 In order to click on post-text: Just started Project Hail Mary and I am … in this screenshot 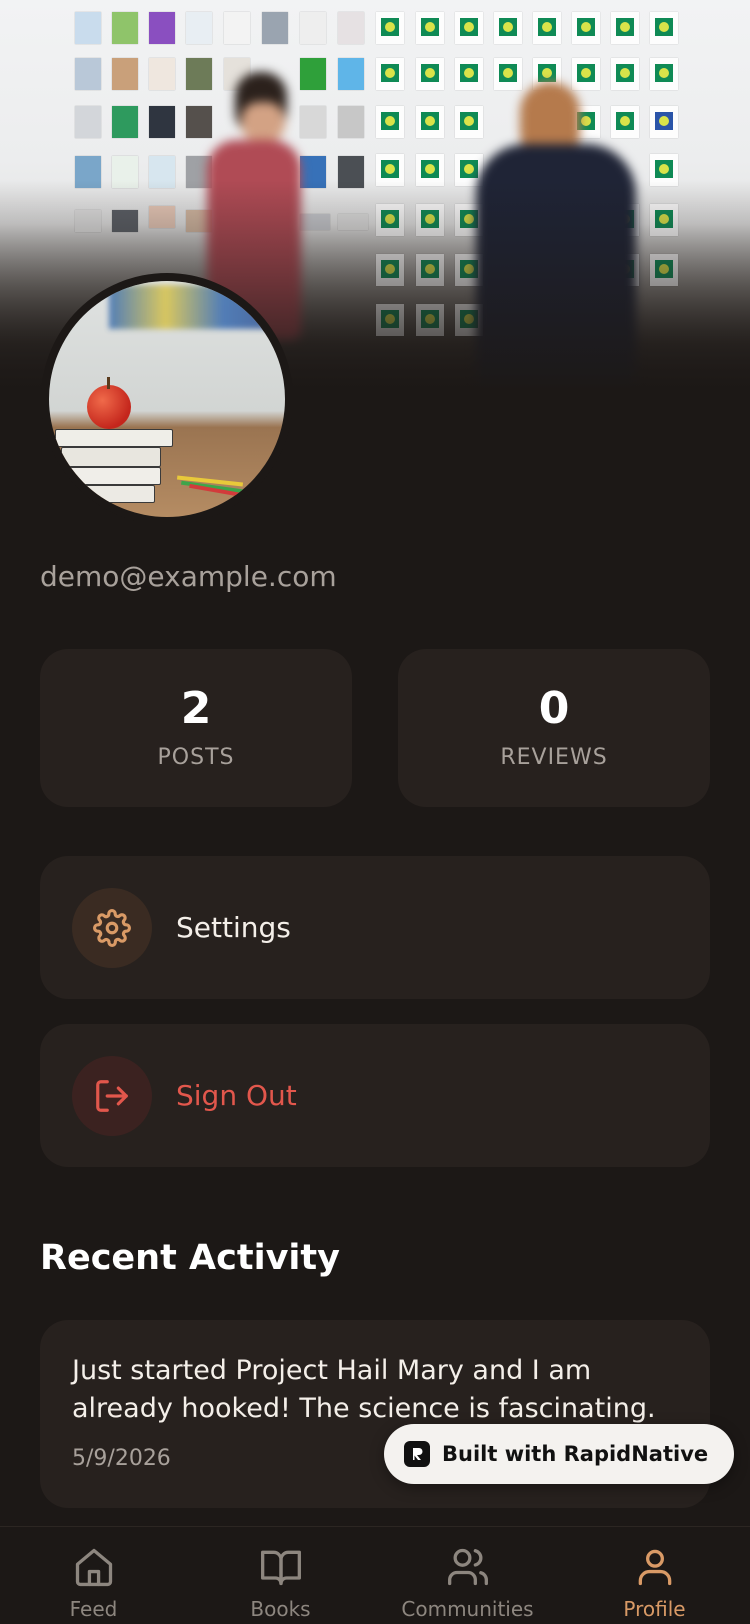, I will do `click(364, 1389)`.